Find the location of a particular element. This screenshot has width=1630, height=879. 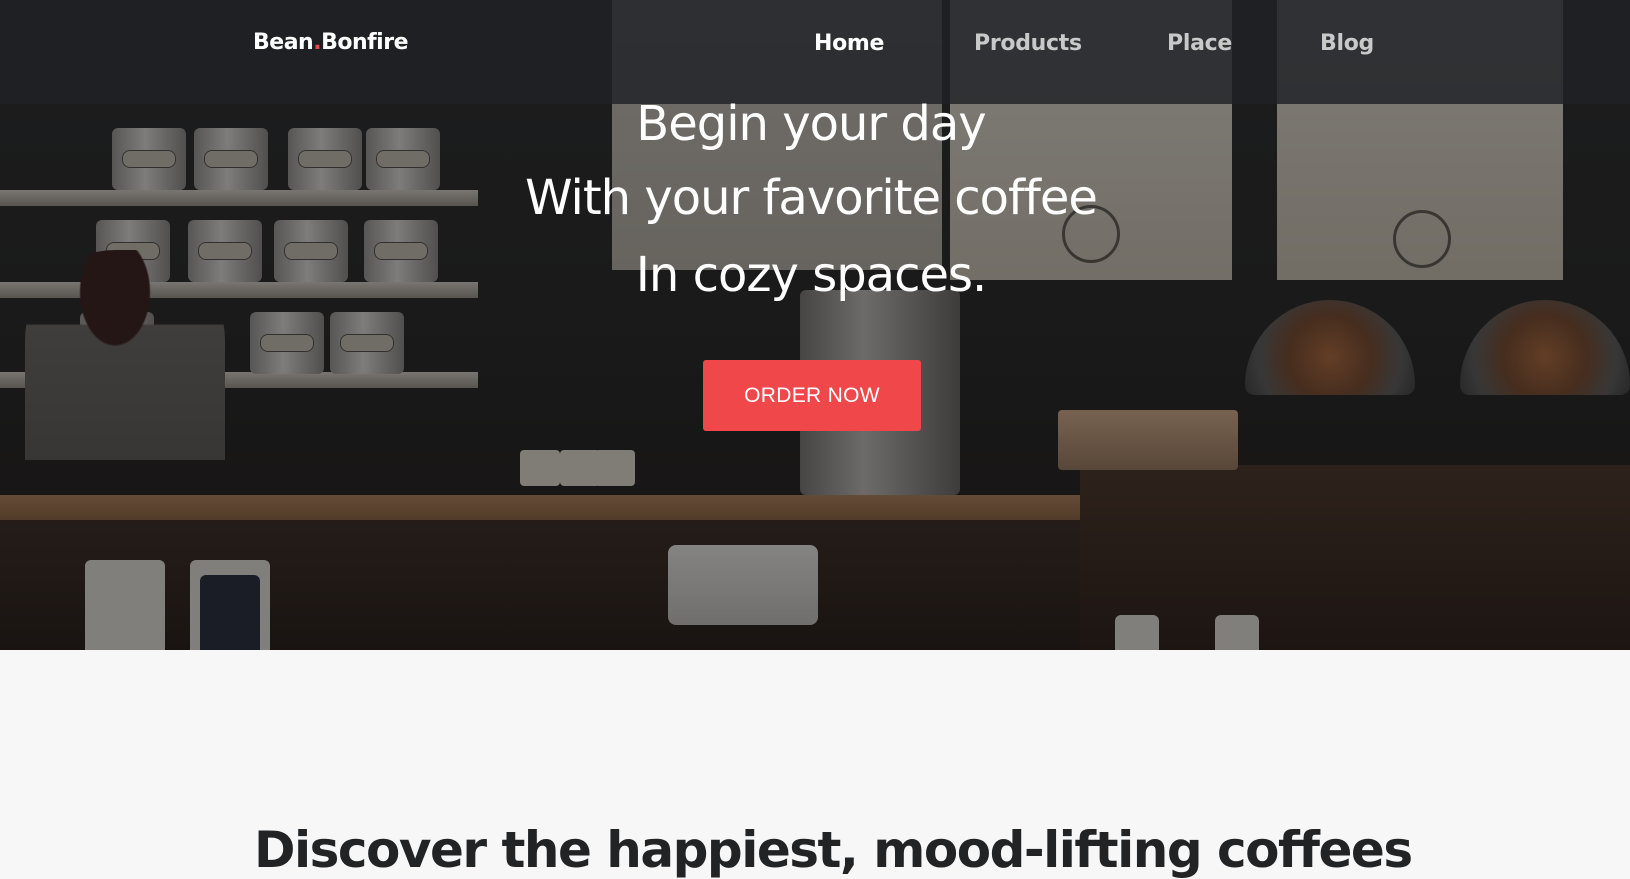

hero-headline-line2: With your favorite coffee is located at coordinates (811, 198).